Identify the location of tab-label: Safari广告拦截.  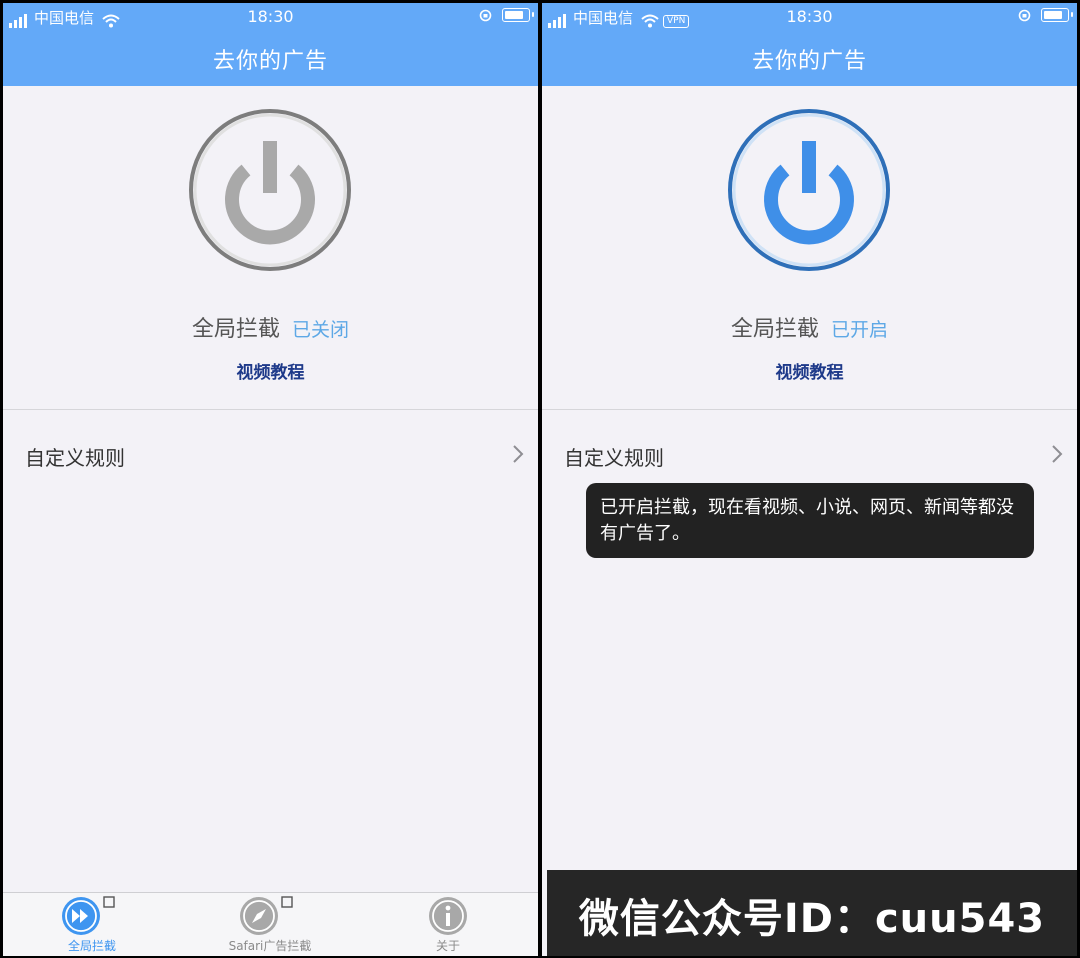
(270, 946).